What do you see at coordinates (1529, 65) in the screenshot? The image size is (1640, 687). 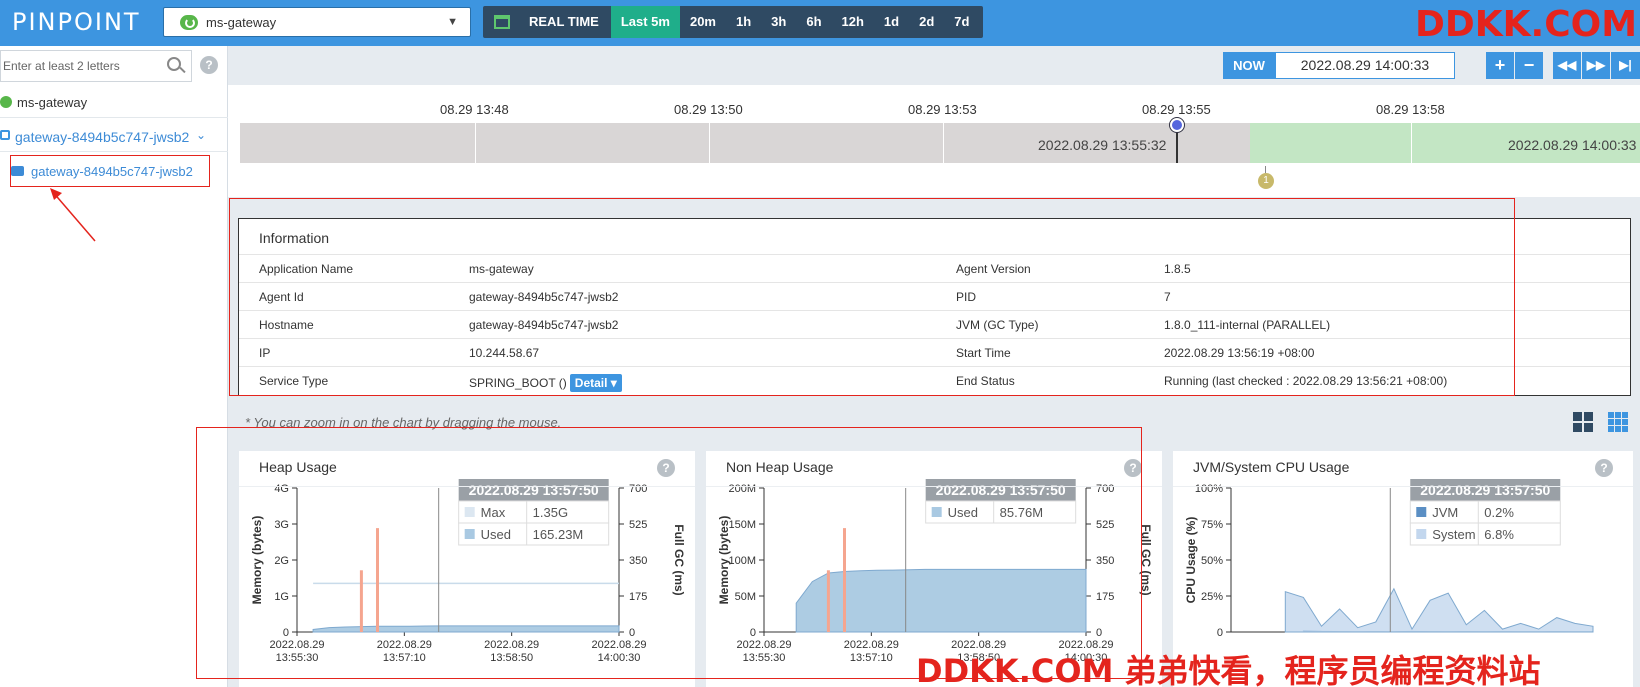 I see `zoom-out-button: −` at bounding box center [1529, 65].